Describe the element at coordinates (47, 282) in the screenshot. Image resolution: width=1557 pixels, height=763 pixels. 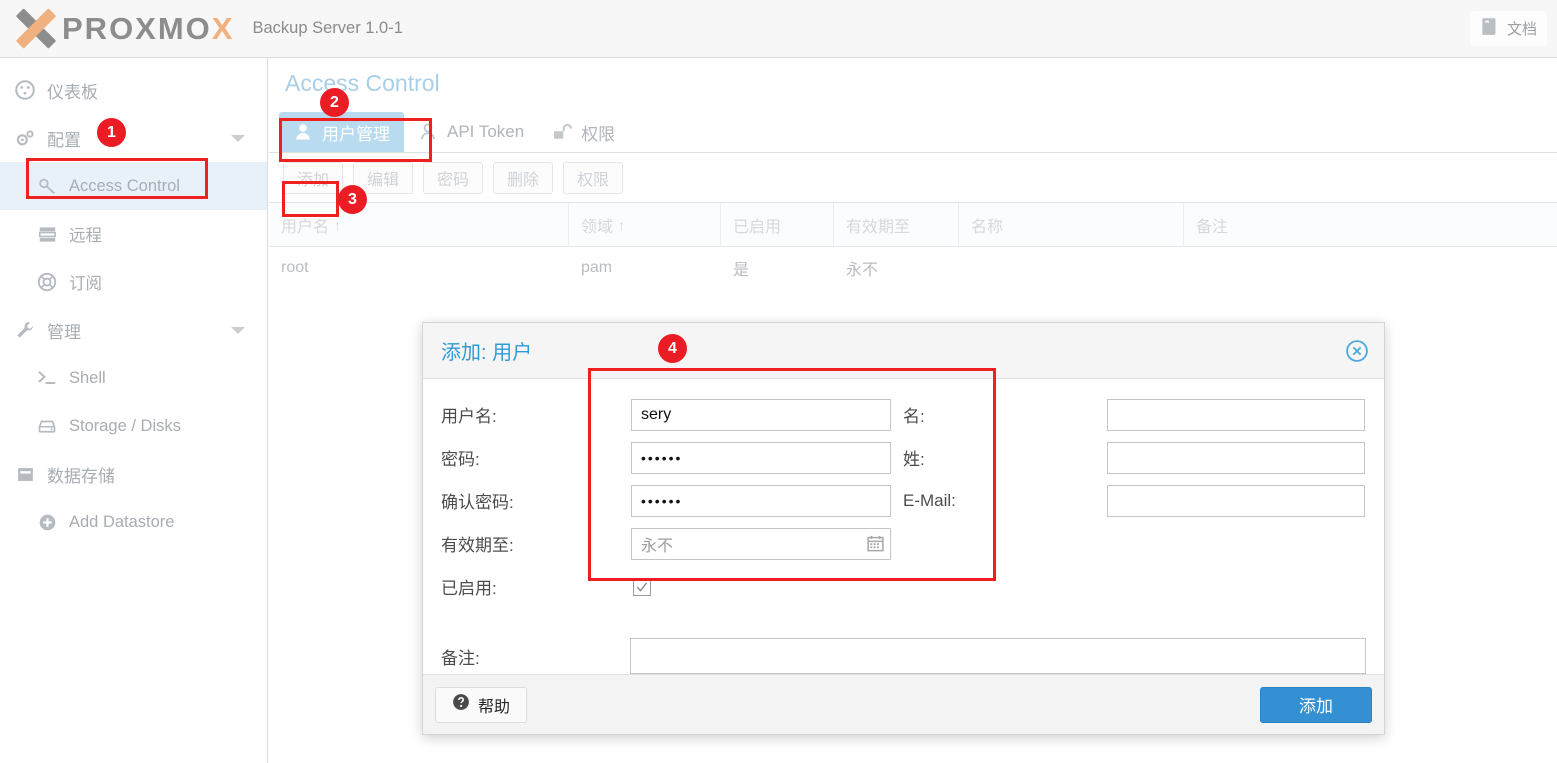
I see `lifebuoy-icon` at that location.